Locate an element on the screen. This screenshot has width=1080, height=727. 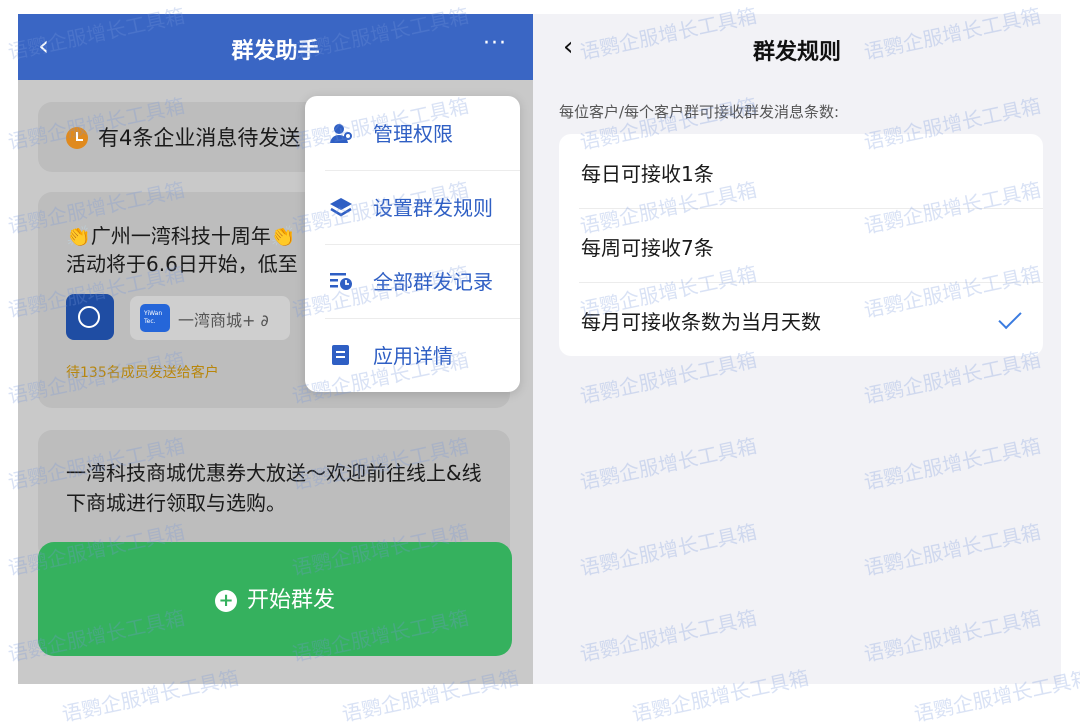
option-label: 每月可接收条数为当月天数 is located at coordinates (701, 322).